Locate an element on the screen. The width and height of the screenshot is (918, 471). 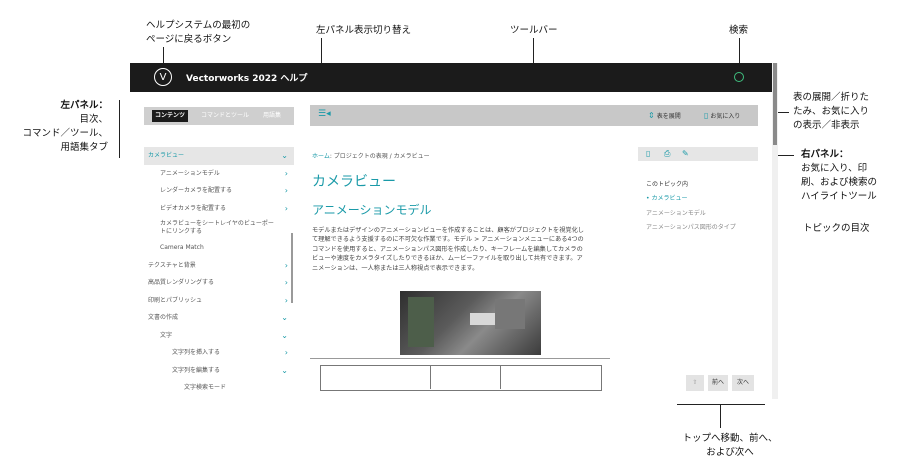
tree-item-label: カメラビューをシートレイヤのビューポートにリンクする is located at coordinates (217, 227).